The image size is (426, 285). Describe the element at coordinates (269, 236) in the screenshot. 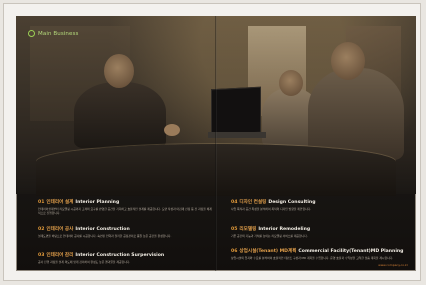

I see `section-body: 기존 공간의 기능과 가치를 높이는 리모델링 서비스를 제공합니다.` at that location.